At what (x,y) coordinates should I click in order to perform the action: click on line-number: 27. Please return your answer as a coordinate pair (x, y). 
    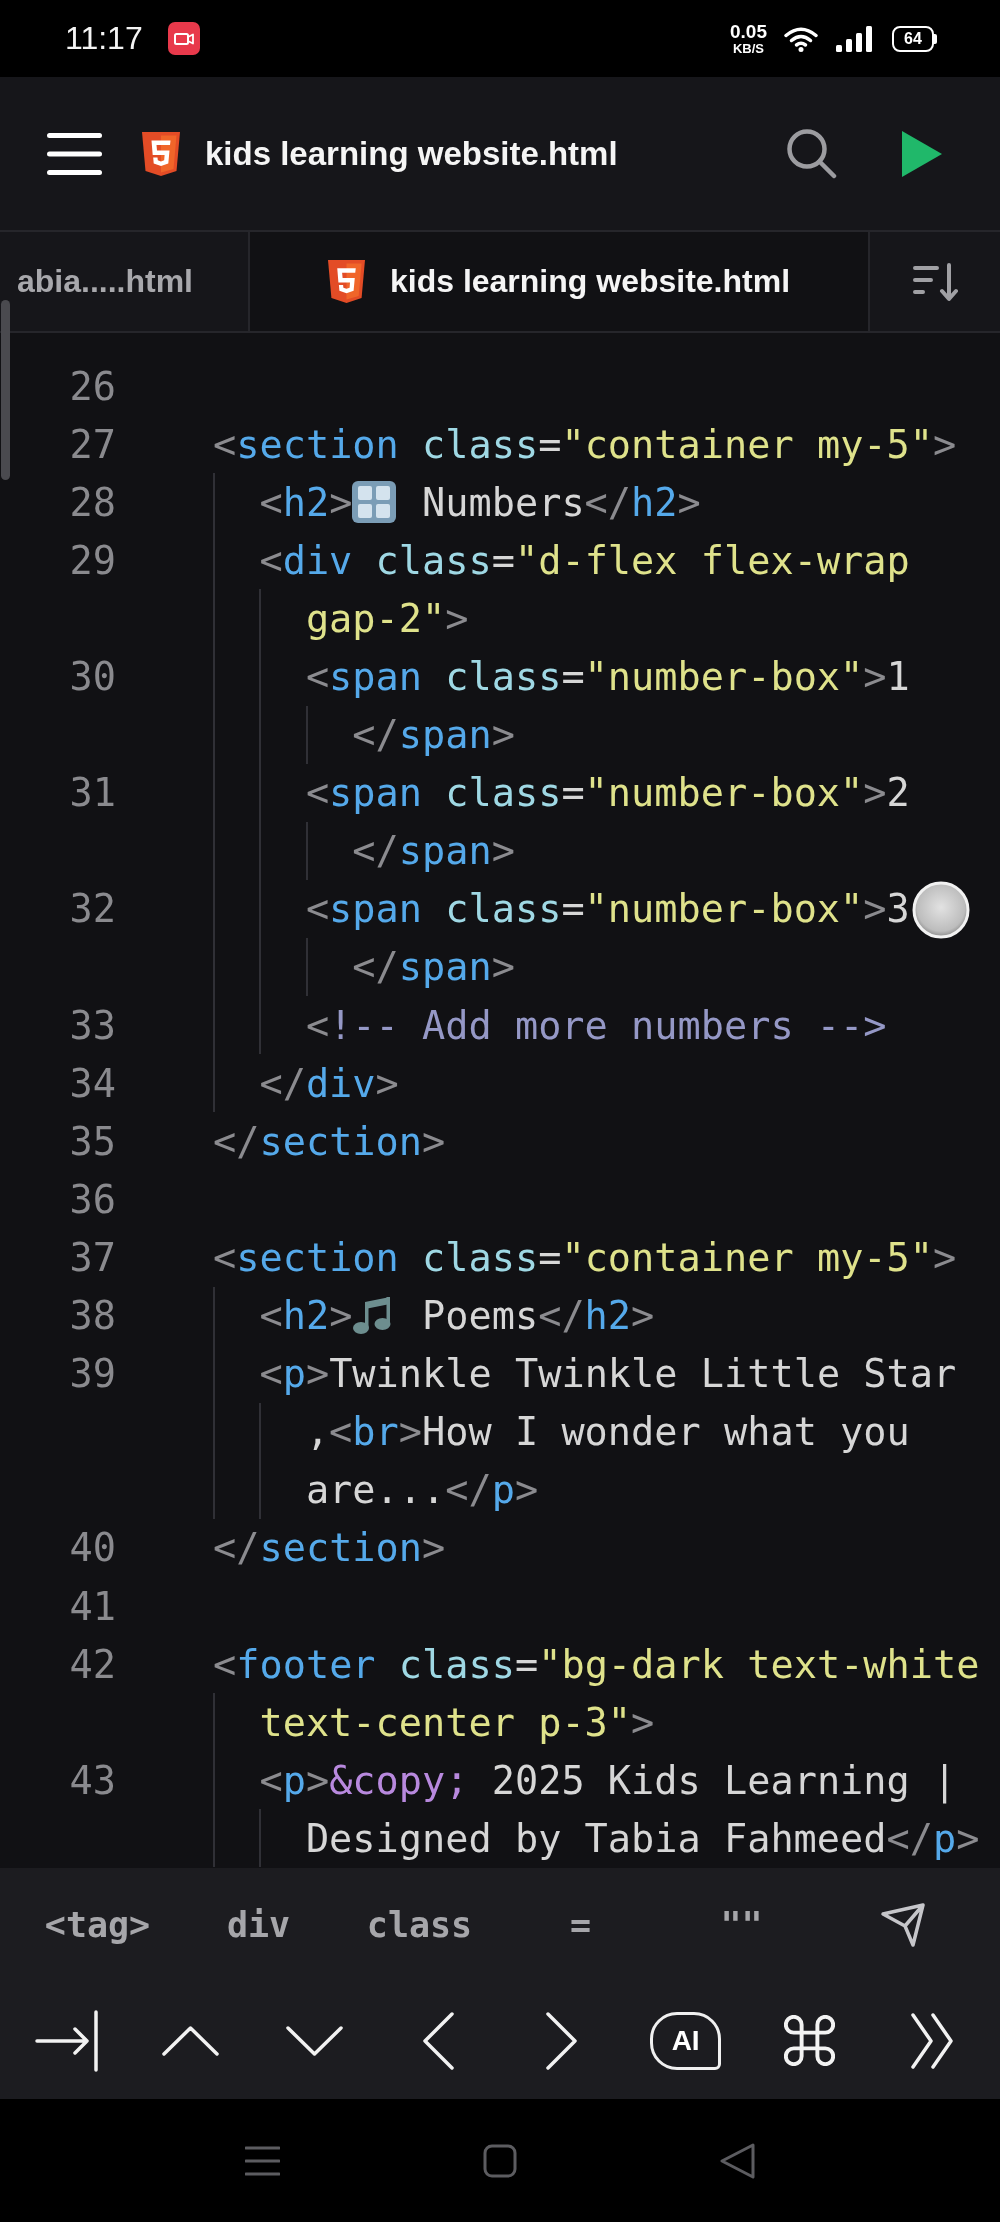
    Looking at the image, I should click on (92, 444).